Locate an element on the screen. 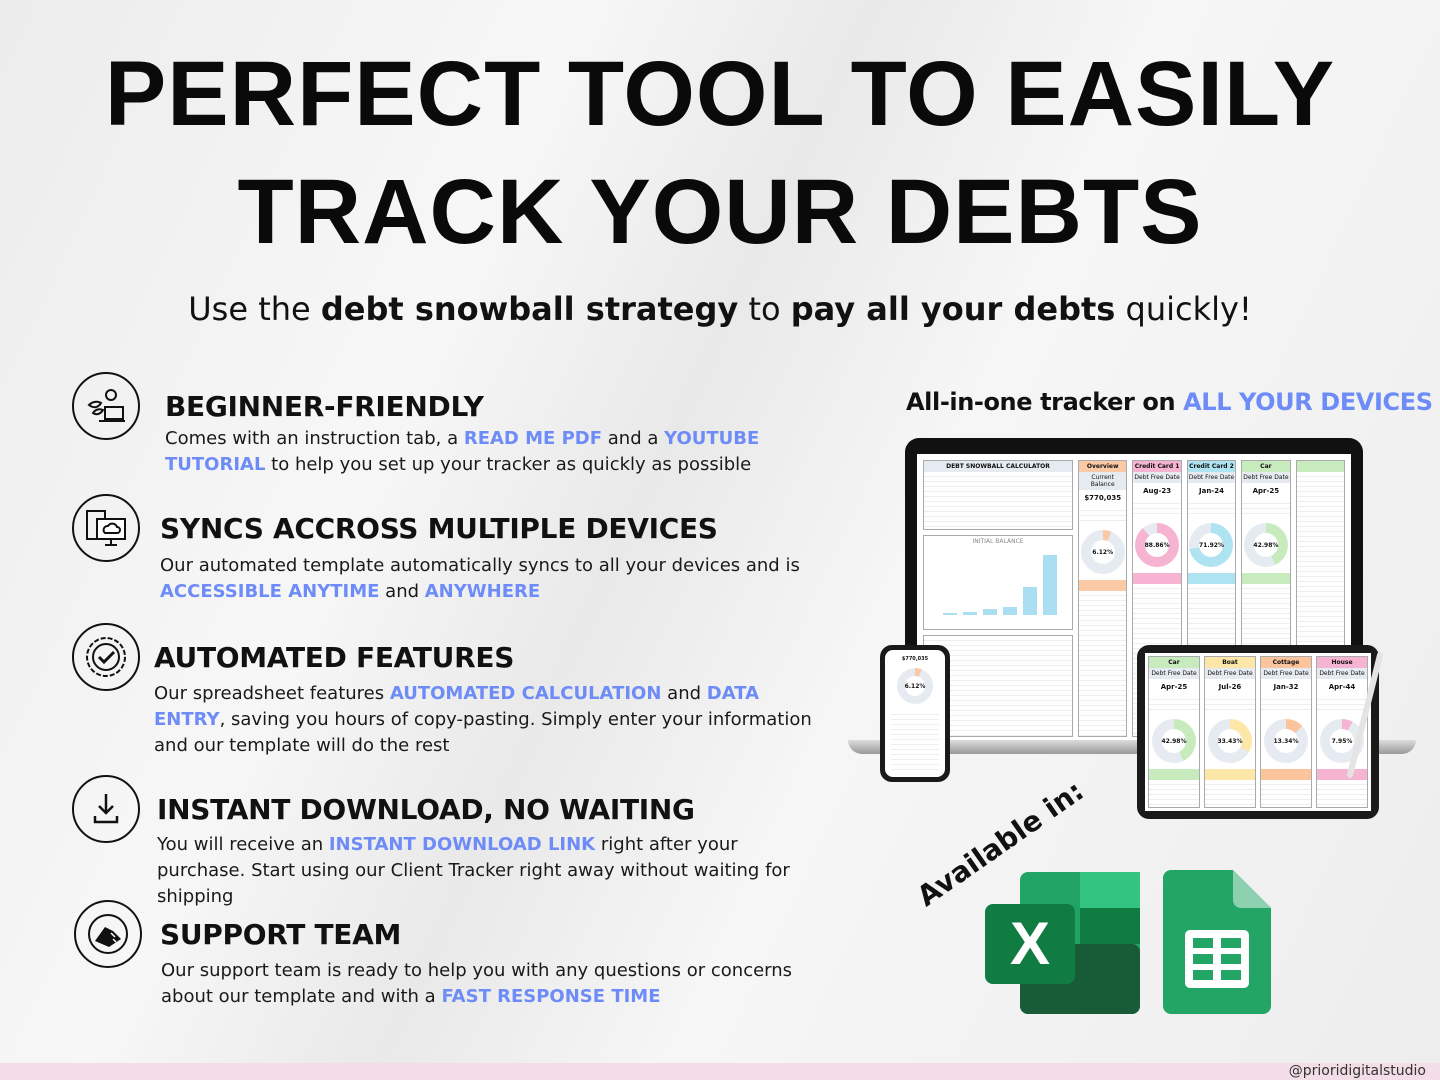 The height and width of the screenshot is (1080, 1440). progress-donut: 6.12% is located at coordinates (1102, 552).